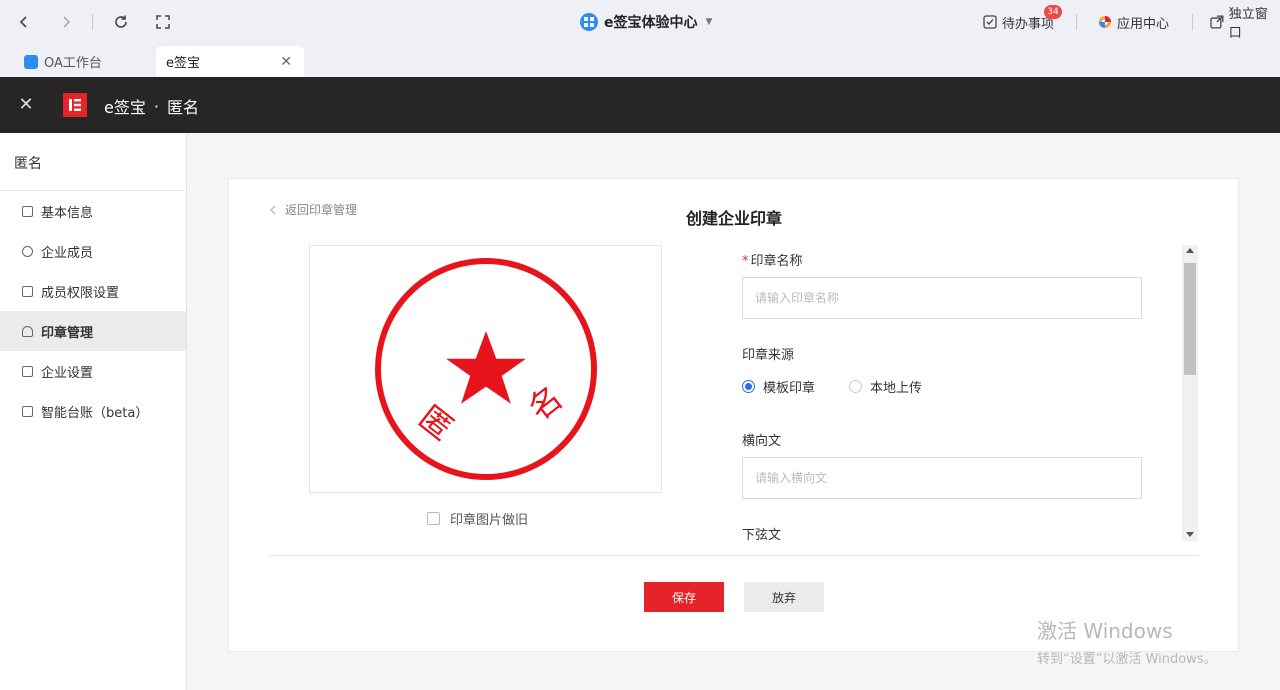  What do you see at coordinates (942, 298) in the screenshot?
I see `seal-name-input` at bounding box center [942, 298].